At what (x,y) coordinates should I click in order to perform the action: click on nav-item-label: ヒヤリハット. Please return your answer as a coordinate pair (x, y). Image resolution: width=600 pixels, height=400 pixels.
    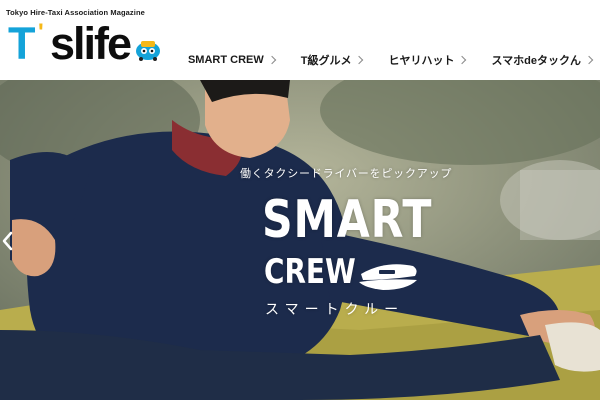
    Looking at the image, I should click on (421, 61).